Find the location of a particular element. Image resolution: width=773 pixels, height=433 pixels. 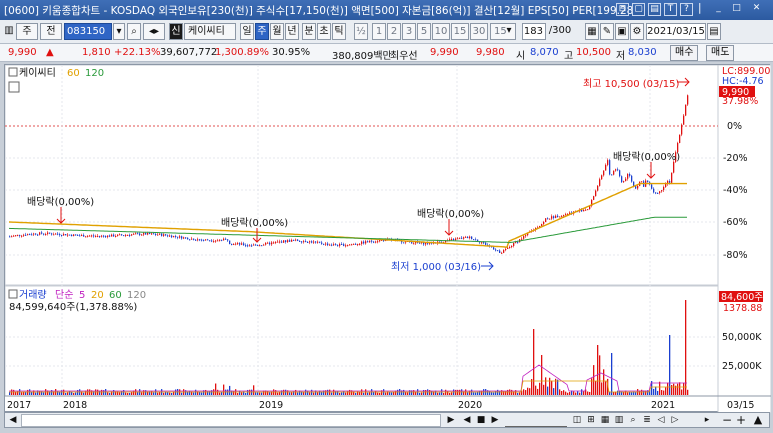

save-icon: ▣ is located at coordinates (622, 31).